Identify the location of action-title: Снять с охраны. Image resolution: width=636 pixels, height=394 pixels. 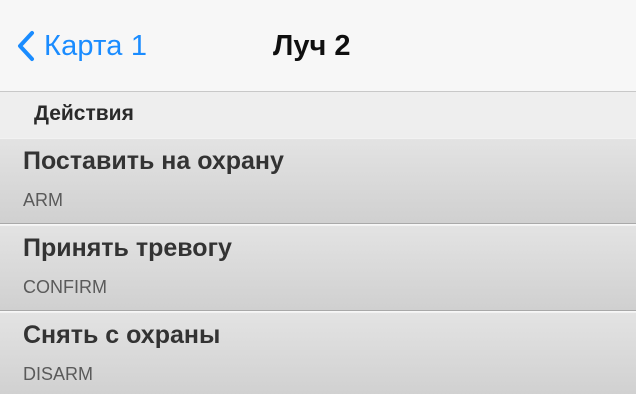
(122, 335).